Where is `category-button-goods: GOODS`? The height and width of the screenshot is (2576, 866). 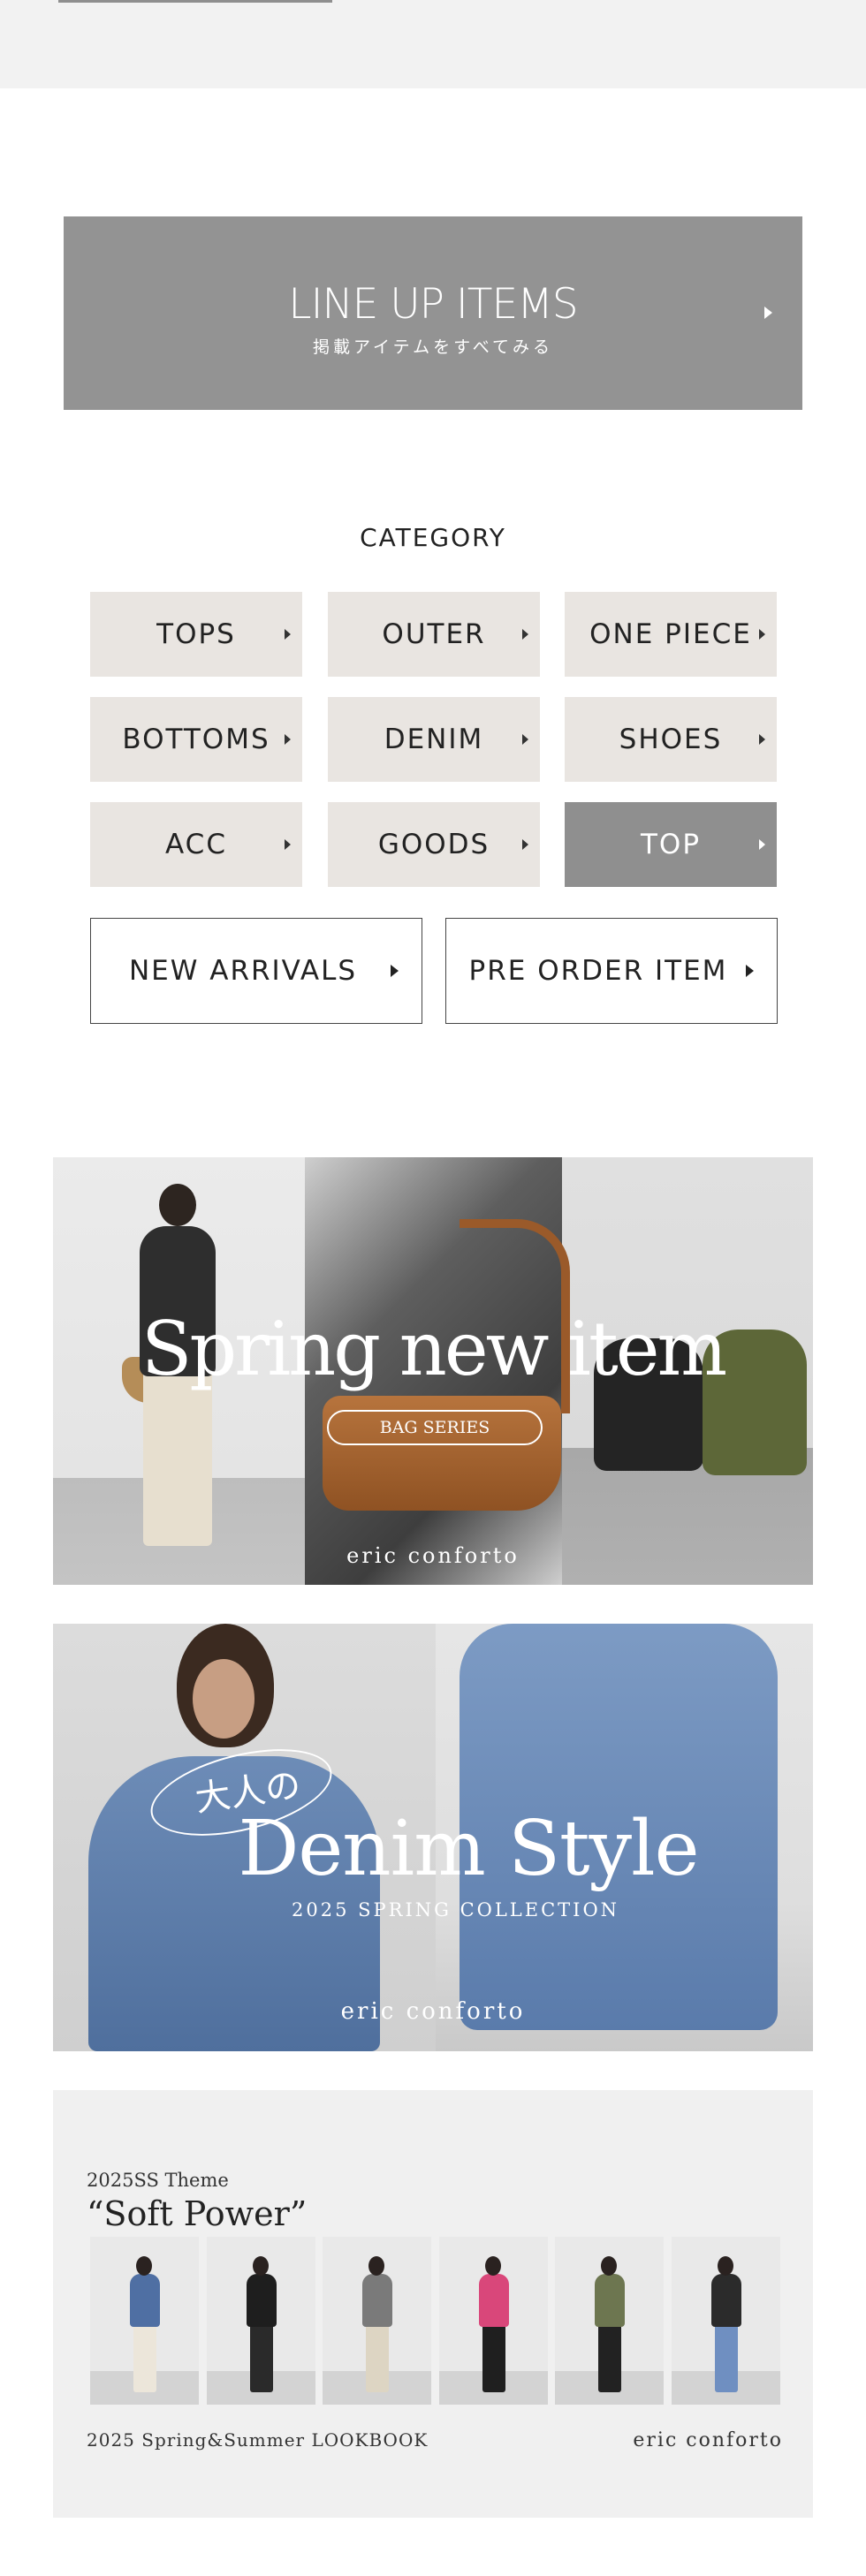
category-button-goods: GOODS is located at coordinates (434, 844).